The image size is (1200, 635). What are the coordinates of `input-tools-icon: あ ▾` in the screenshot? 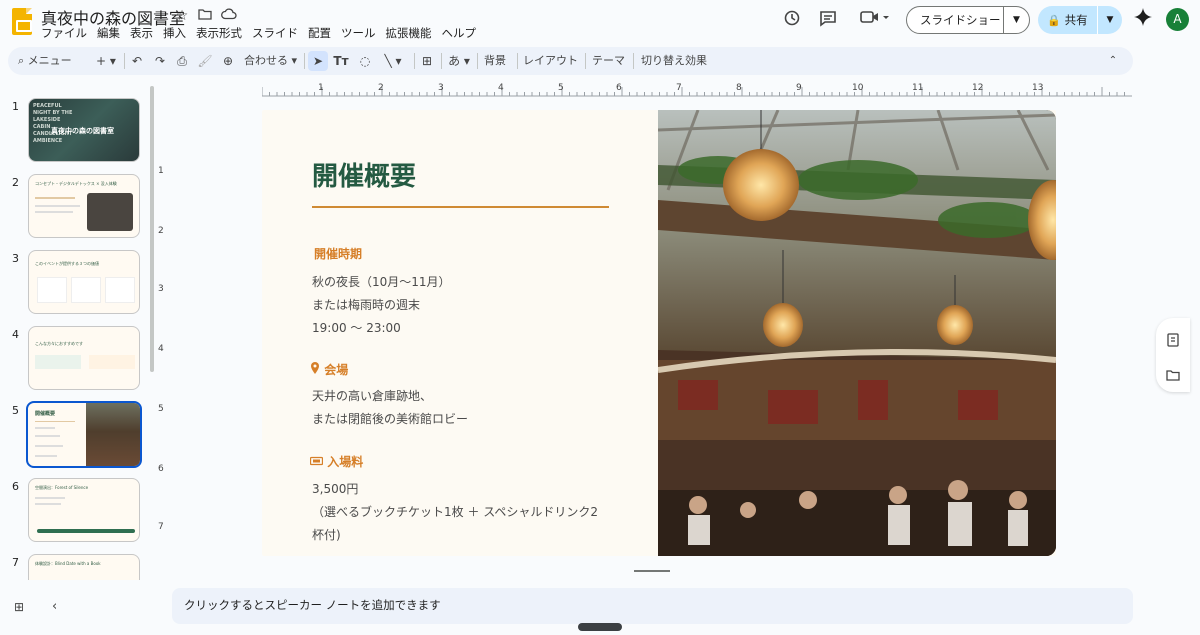 It's located at (459, 61).